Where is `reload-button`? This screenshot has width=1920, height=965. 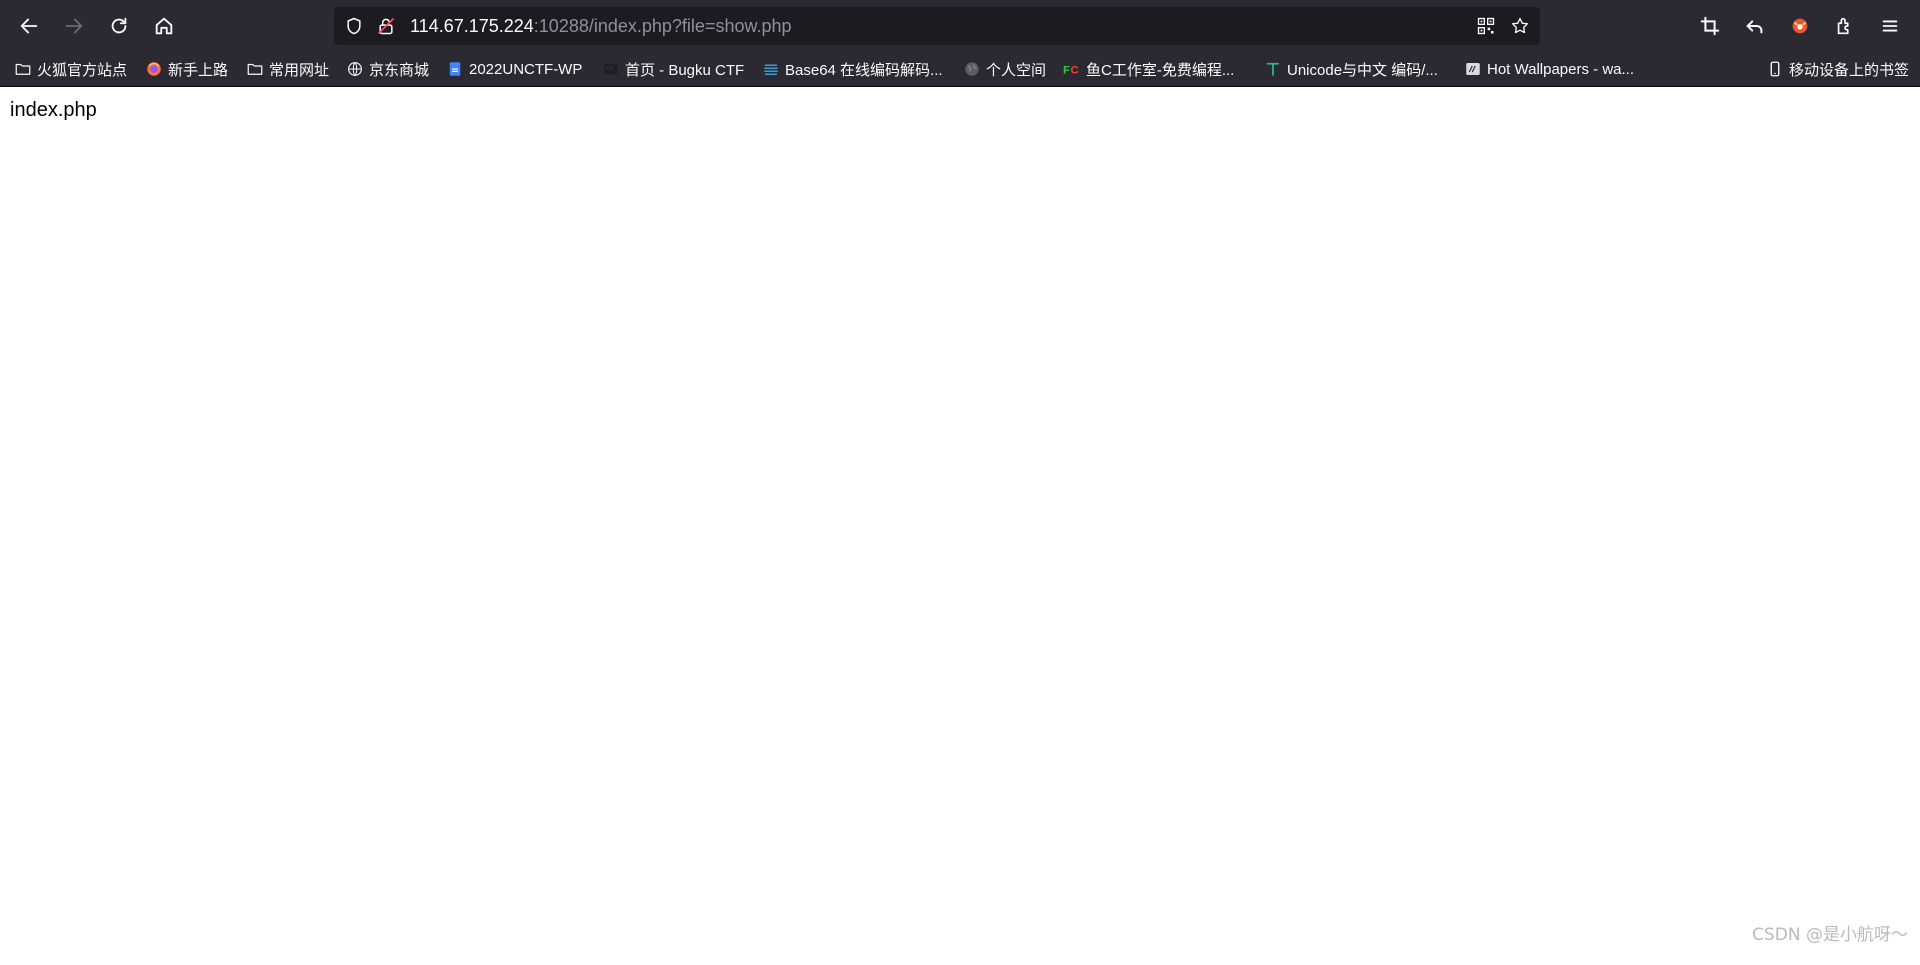 reload-button is located at coordinates (119, 26).